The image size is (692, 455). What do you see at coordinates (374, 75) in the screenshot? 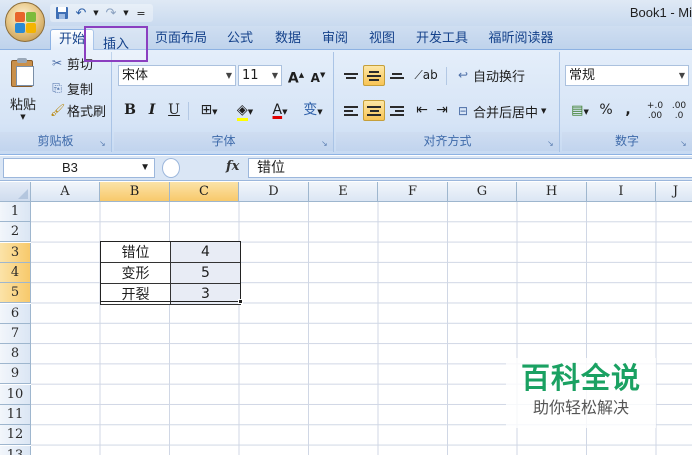
I see `align-middle-button` at bounding box center [374, 75].